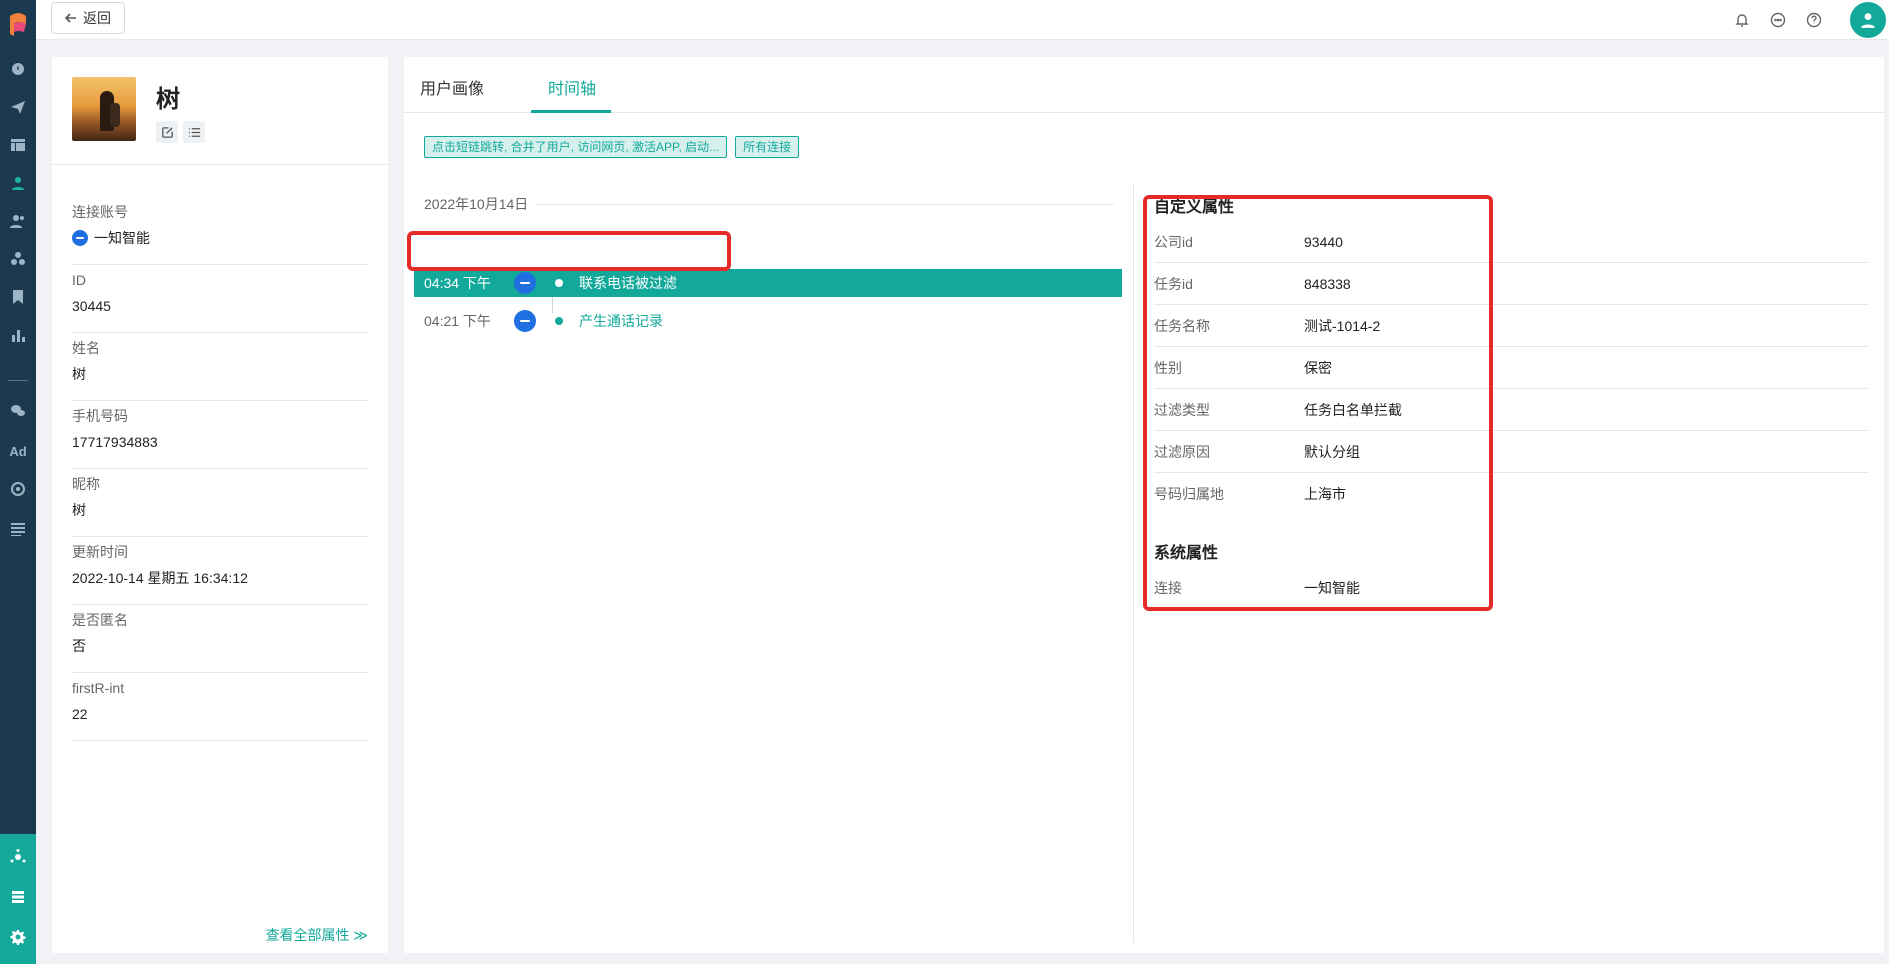  What do you see at coordinates (18, 107) in the screenshot?
I see `send-icon` at bounding box center [18, 107].